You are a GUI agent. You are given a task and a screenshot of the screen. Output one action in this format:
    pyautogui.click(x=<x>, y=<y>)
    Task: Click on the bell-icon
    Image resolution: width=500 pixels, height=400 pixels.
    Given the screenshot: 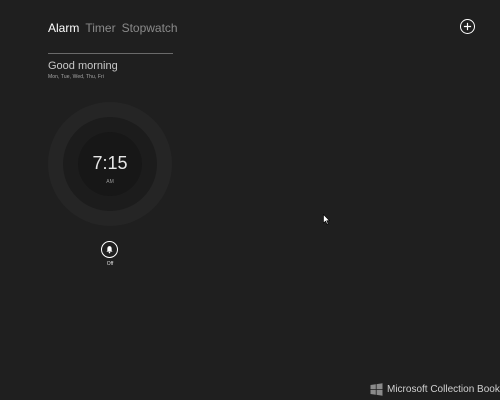 What is the action you would take?
    pyautogui.click(x=109, y=250)
    